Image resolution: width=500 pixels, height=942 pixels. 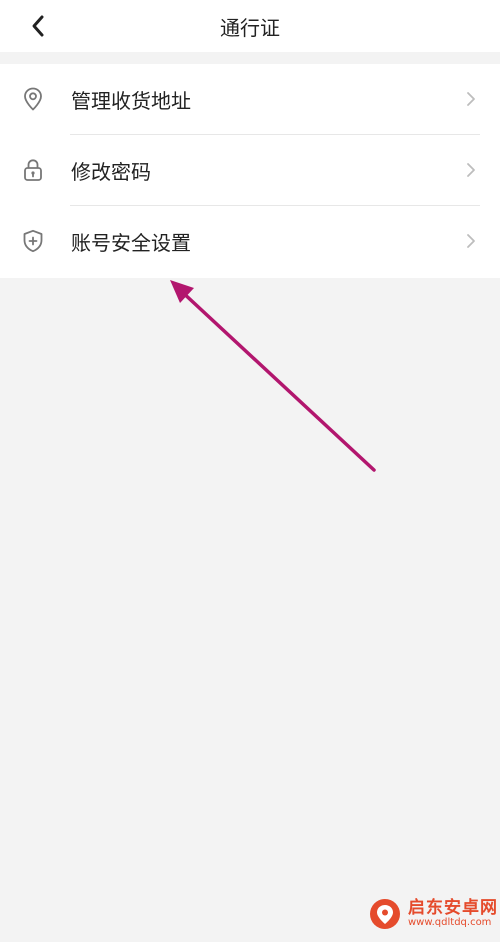 I want to click on menu-item-label: 修改密码, so click(x=111, y=172).